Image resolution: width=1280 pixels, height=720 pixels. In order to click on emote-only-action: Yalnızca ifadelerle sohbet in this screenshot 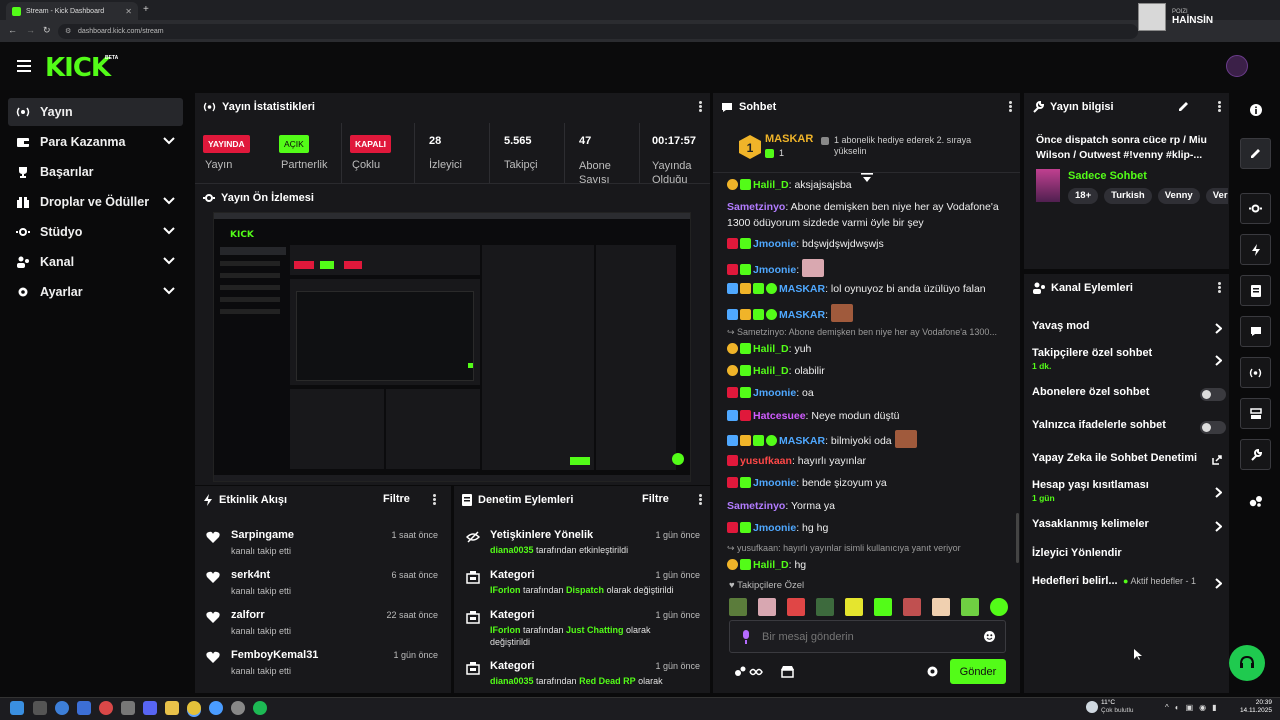, I will do `click(1129, 426)`.